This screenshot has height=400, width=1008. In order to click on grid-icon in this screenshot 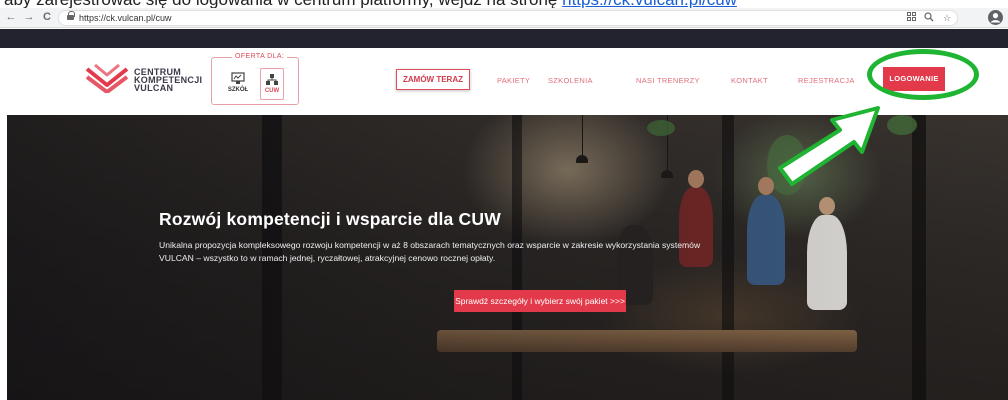, I will do `click(911, 18)`.